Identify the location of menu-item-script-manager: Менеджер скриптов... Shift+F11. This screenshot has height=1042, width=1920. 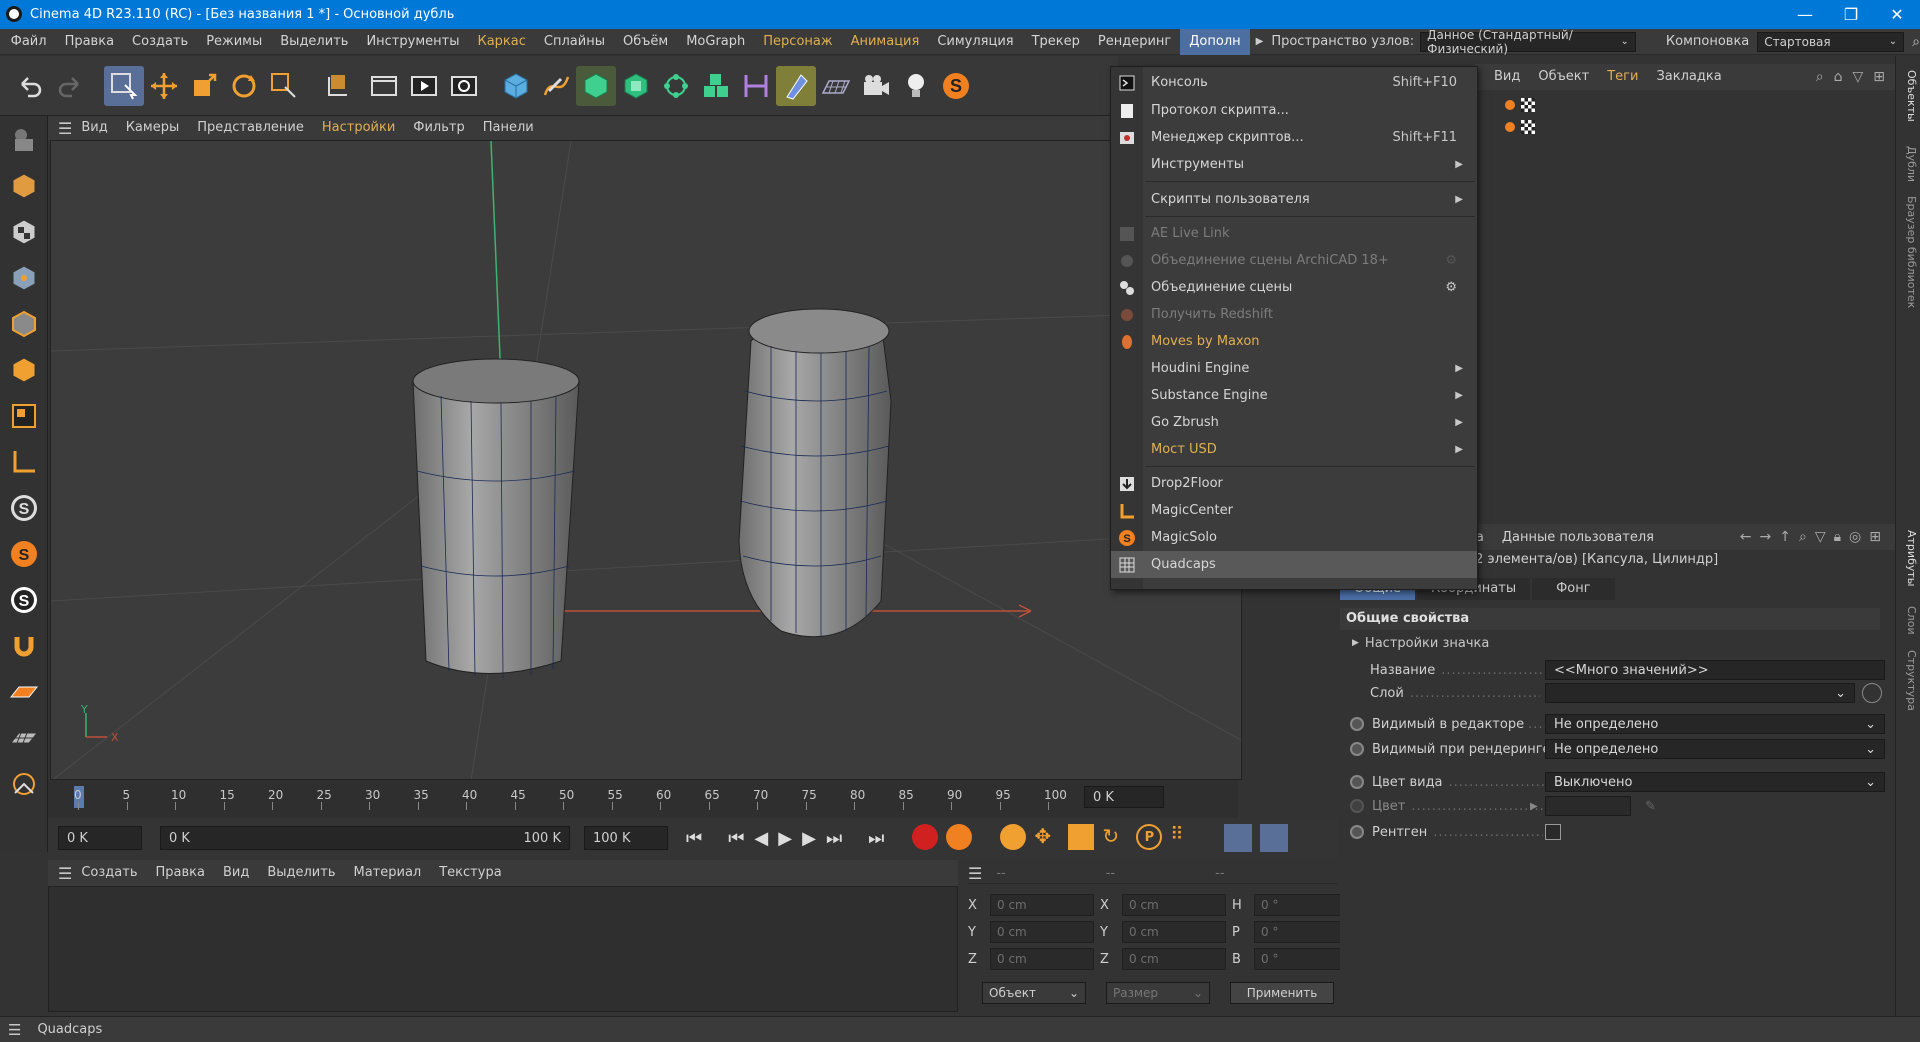
(1294, 137).